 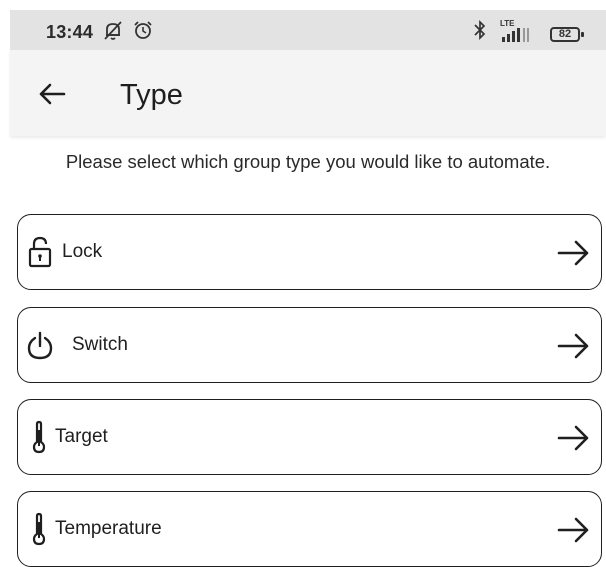 What do you see at coordinates (143, 30) in the screenshot?
I see `alarm-icon` at bounding box center [143, 30].